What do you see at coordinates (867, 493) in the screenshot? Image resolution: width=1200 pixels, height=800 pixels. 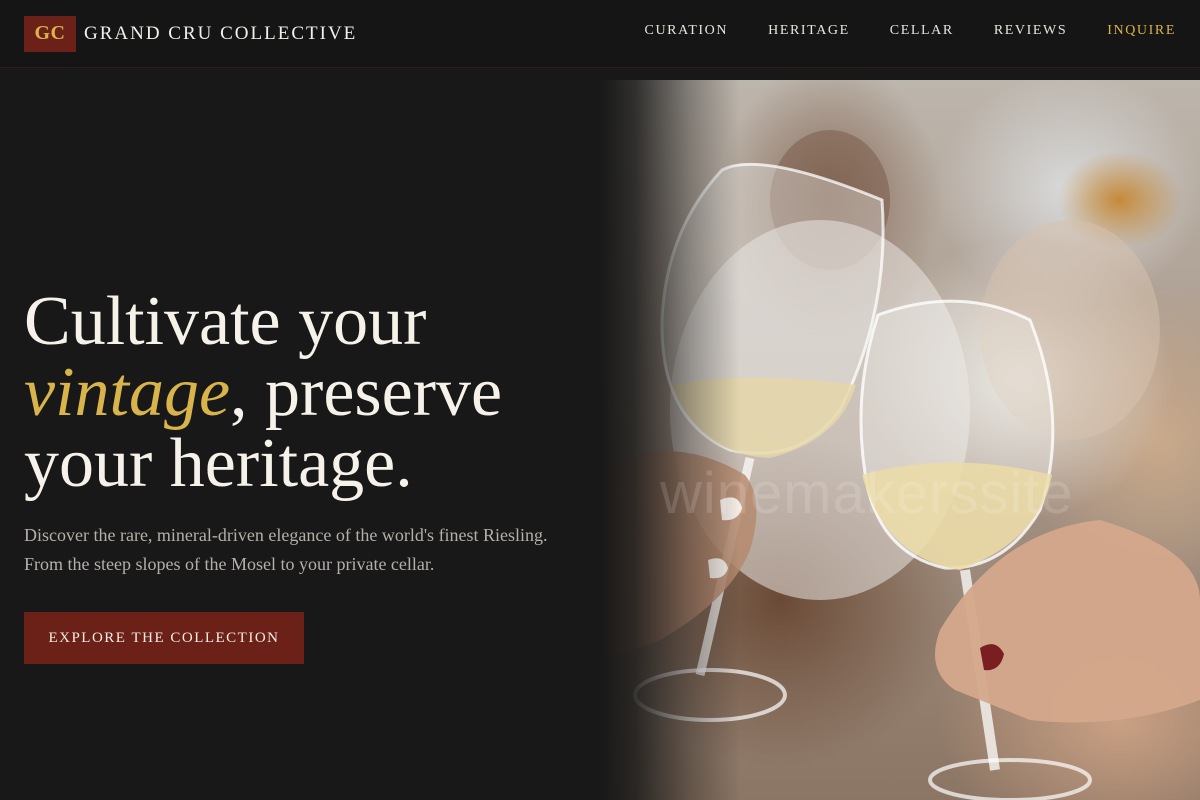 I see `image-watermark: winemakerssite` at bounding box center [867, 493].